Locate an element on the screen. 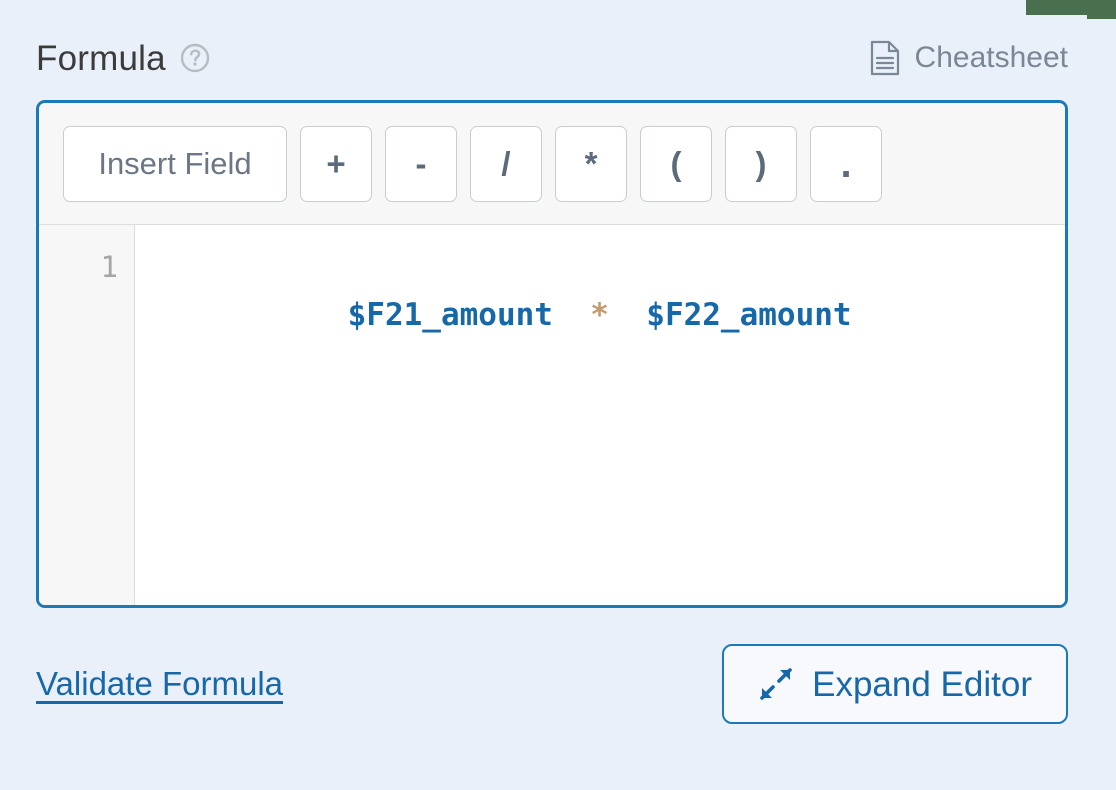  plus-button: + is located at coordinates (336, 163).